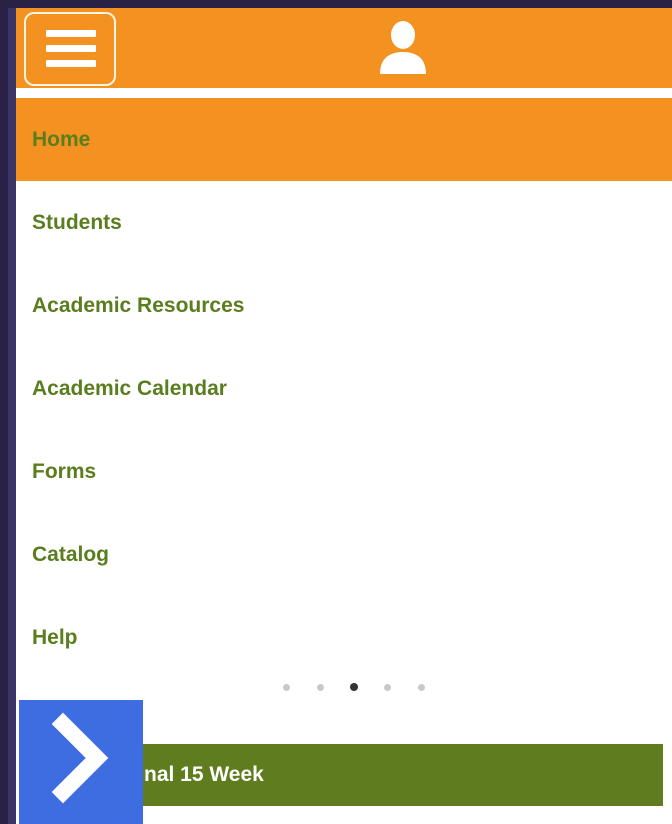  What do you see at coordinates (344, 93) in the screenshot?
I see `header-divider` at bounding box center [344, 93].